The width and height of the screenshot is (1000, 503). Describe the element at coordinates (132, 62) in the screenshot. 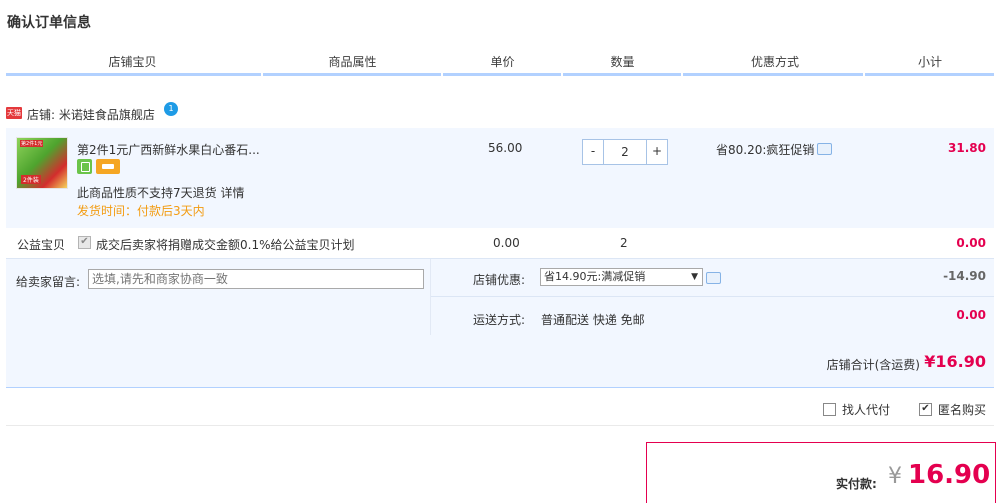

I see `column-header-shop-item: 店铺宝贝` at that location.